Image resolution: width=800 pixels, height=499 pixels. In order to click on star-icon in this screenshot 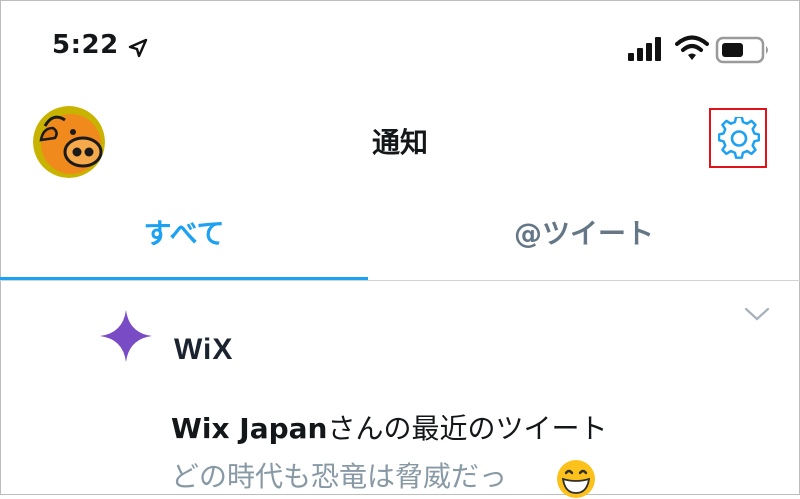, I will do `click(126, 336)`.